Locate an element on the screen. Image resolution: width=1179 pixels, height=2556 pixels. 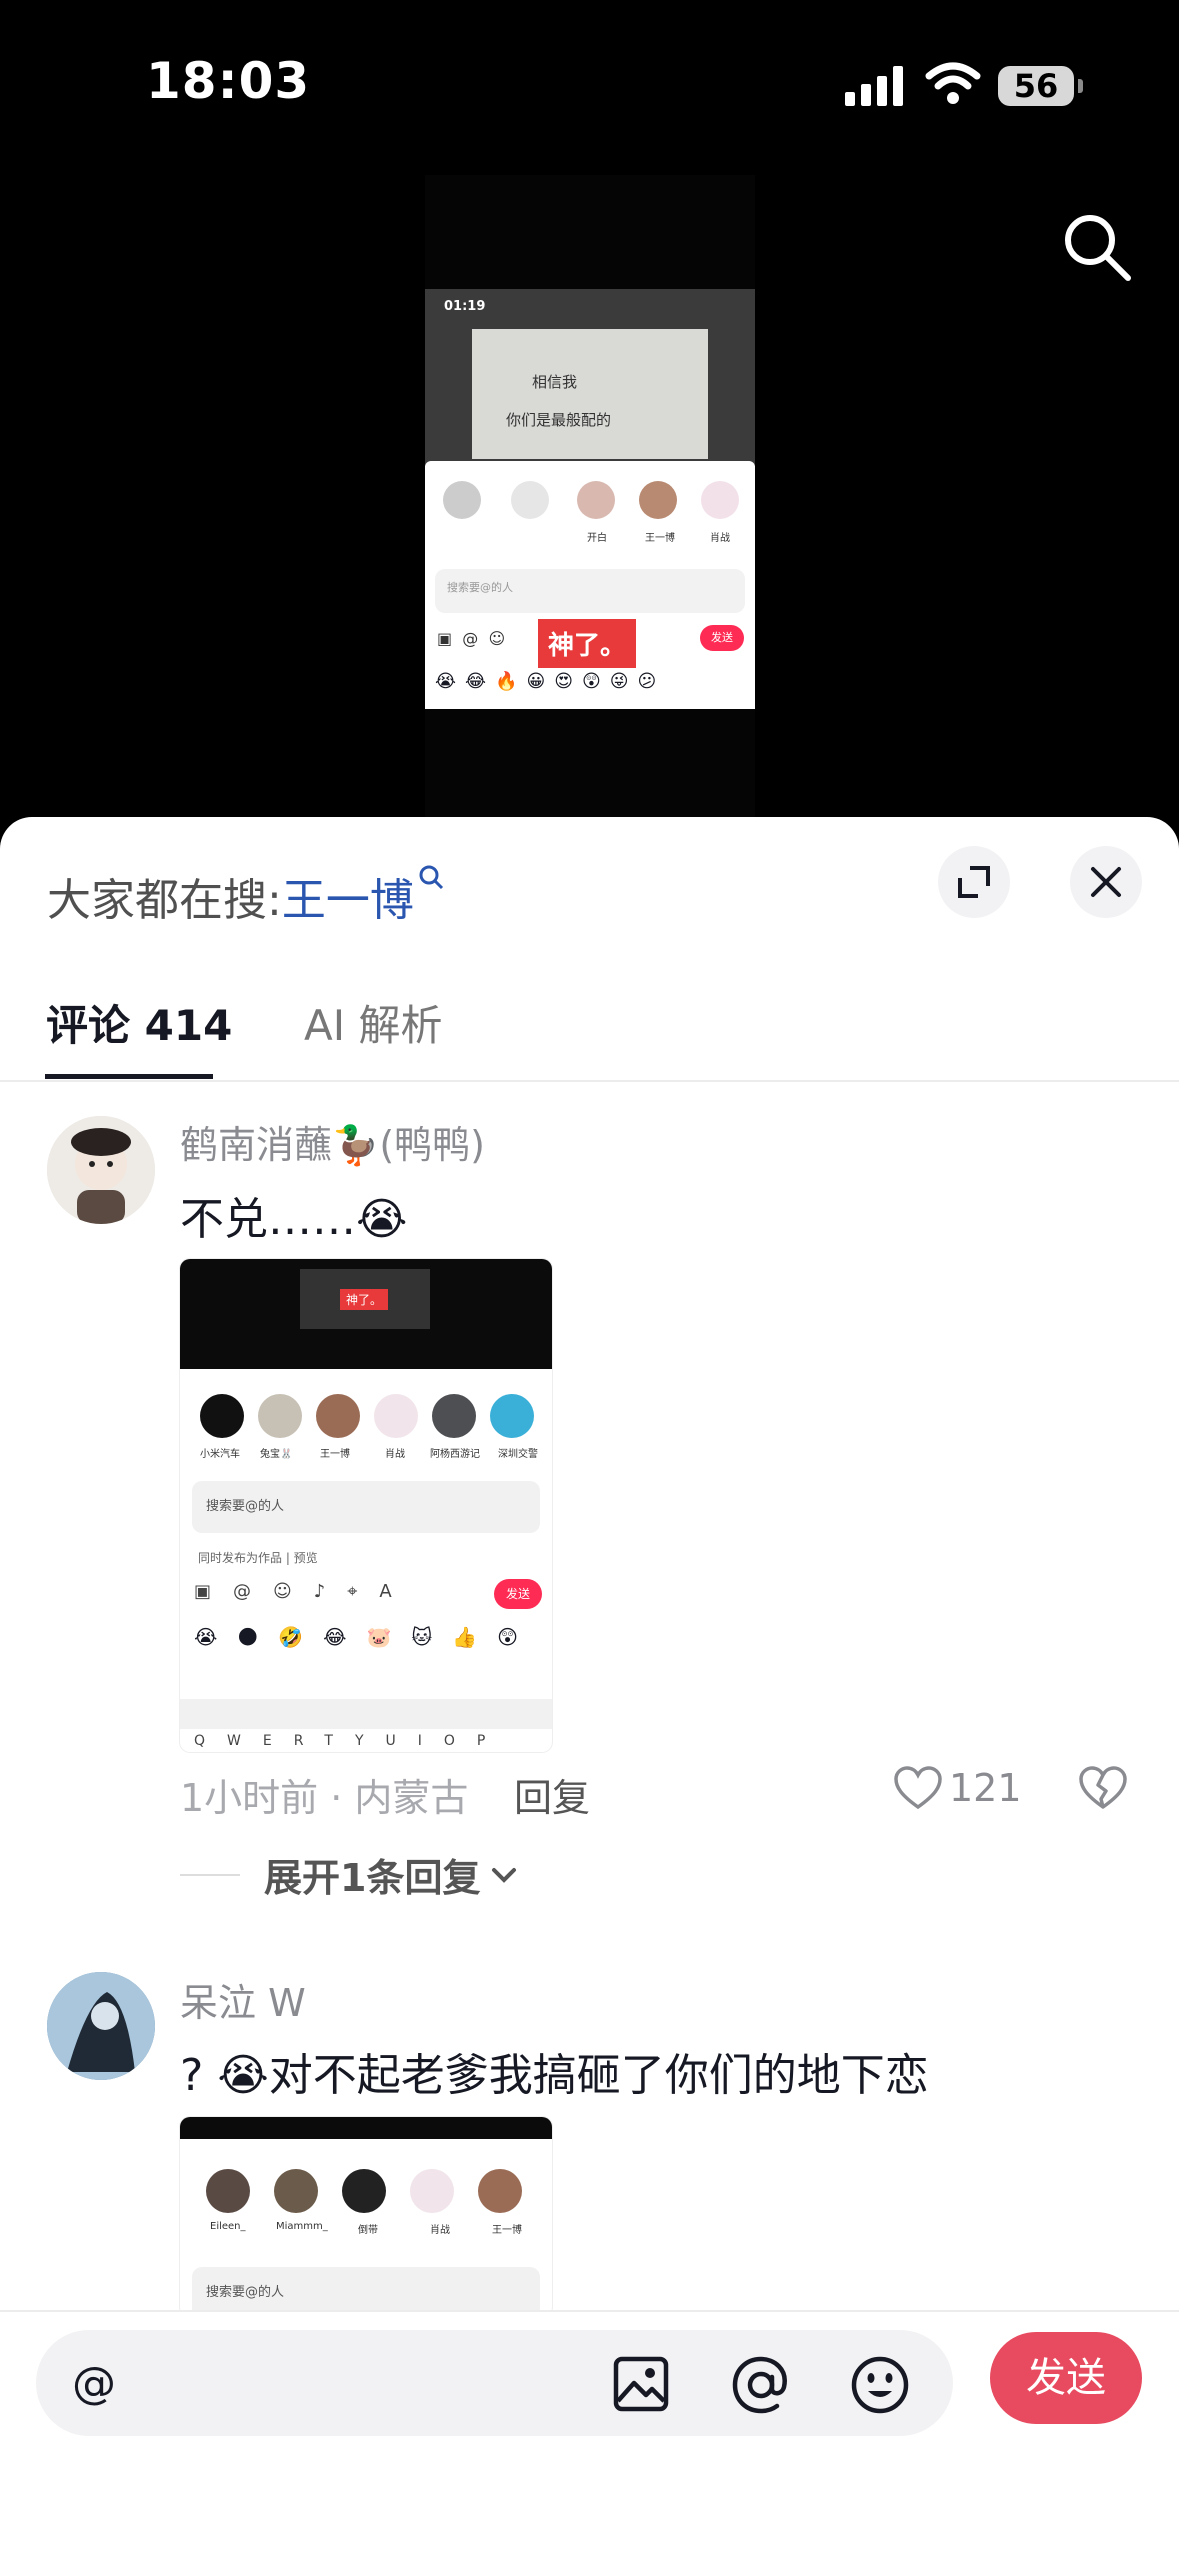
reply-button: 回复 is located at coordinates (552, 1794).